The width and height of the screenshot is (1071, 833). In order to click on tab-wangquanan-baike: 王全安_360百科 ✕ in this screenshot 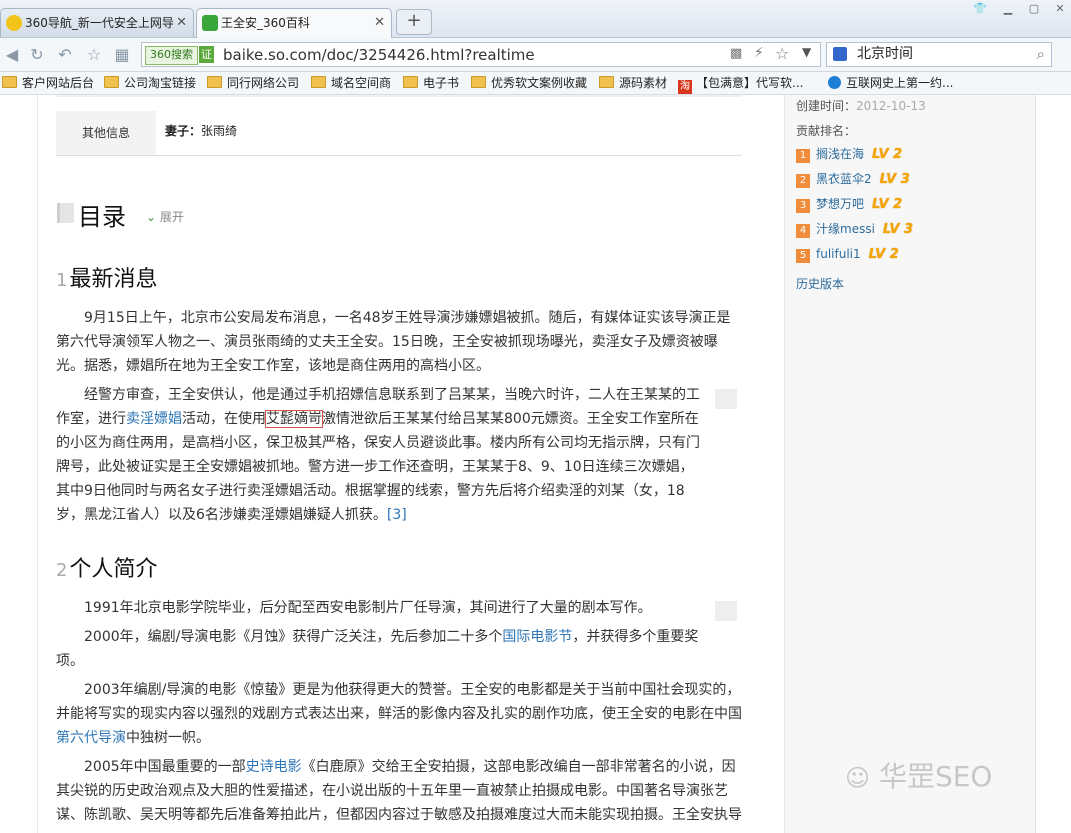, I will do `click(294, 23)`.